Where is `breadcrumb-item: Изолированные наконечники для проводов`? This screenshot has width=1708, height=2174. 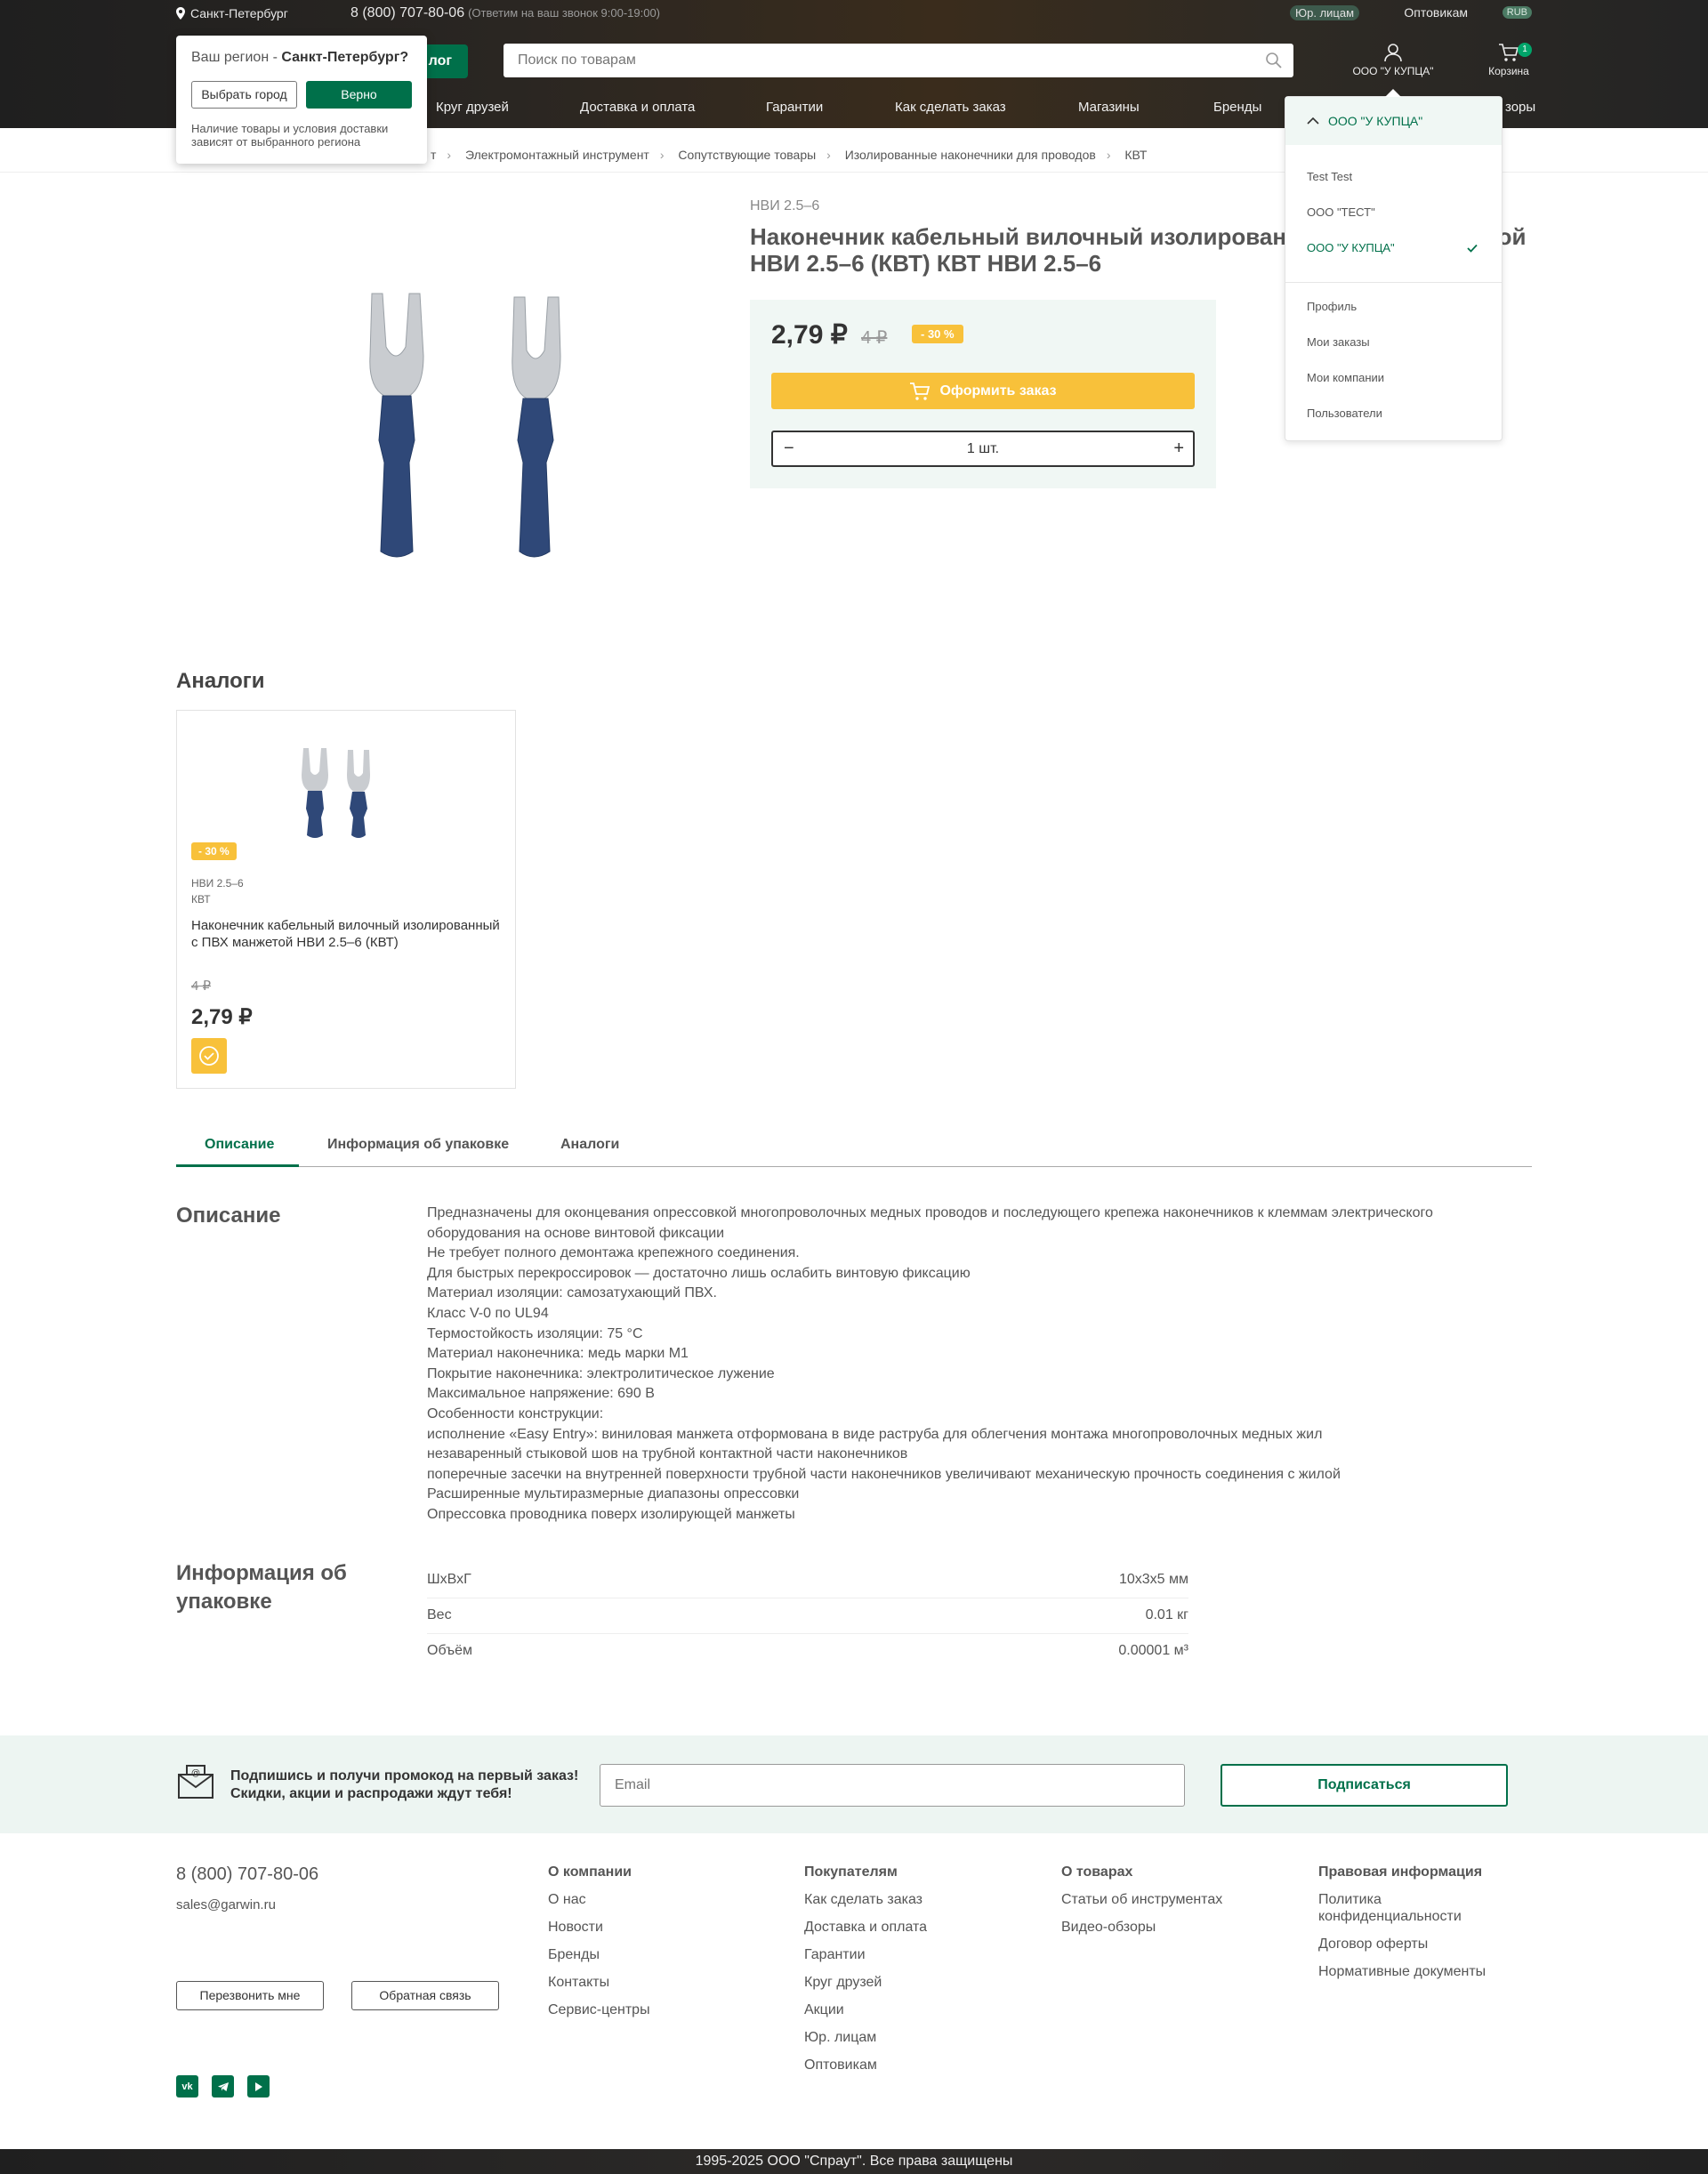 breadcrumb-item: Изолированные наконечники для проводов is located at coordinates (970, 155).